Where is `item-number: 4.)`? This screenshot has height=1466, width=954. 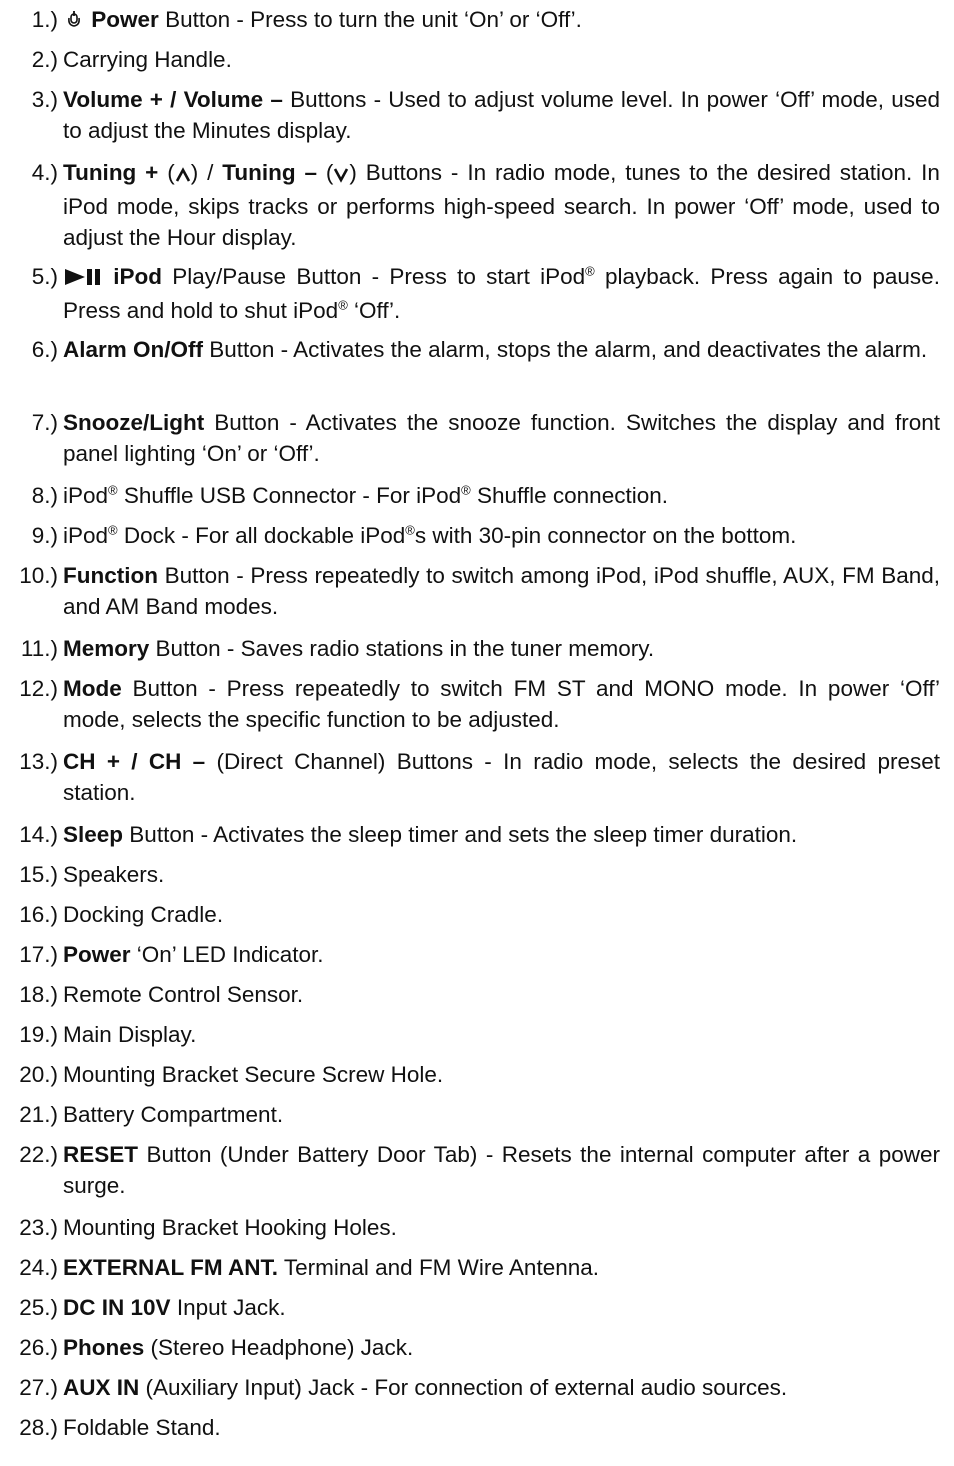 item-number: 4.) is located at coordinates (44, 172).